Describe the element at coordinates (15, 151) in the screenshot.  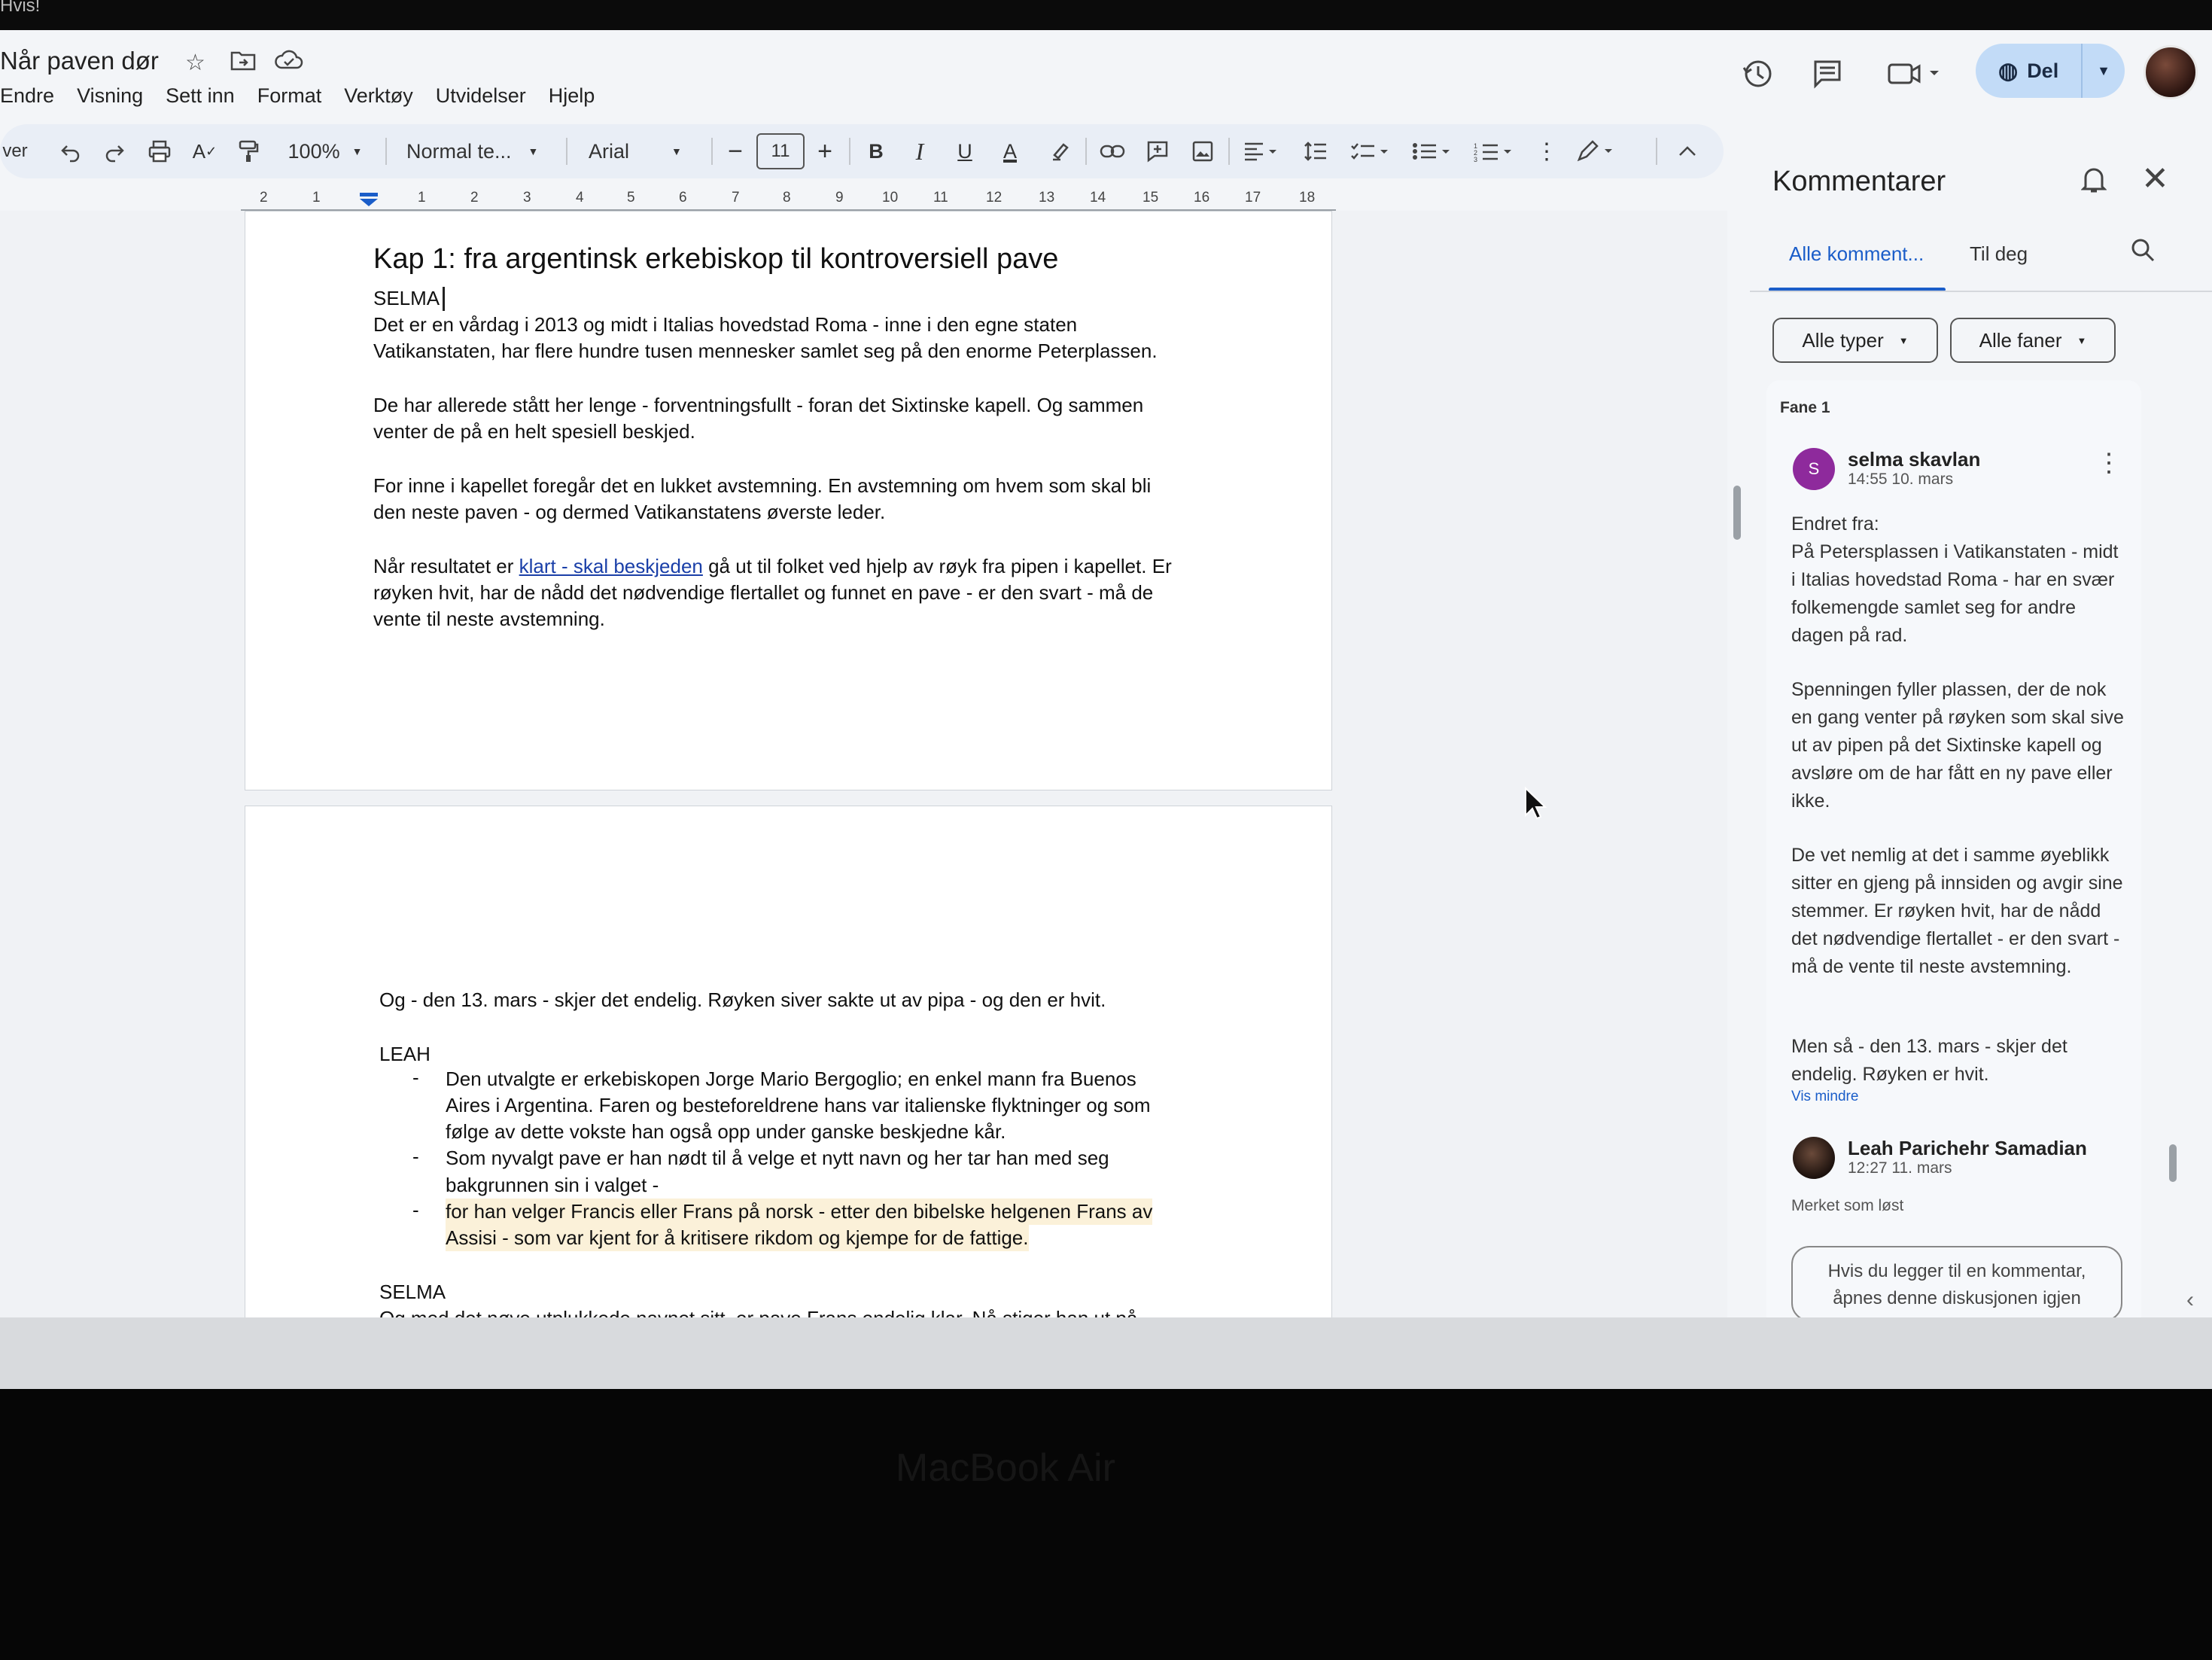
I see `toolbar-left-fragment: ver` at that location.